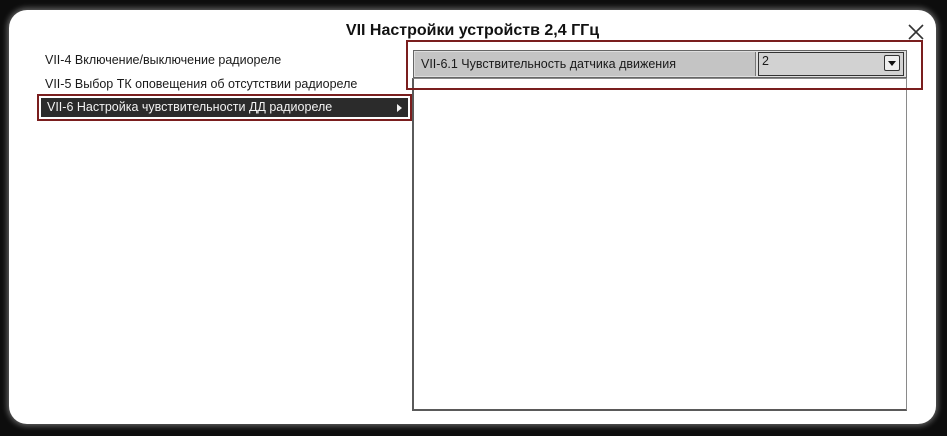 The width and height of the screenshot is (947, 436). Describe the element at coordinates (472, 30) in the screenshot. I see `dialog-title: VII Настройки устройств 2,4 ГГц` at that location.